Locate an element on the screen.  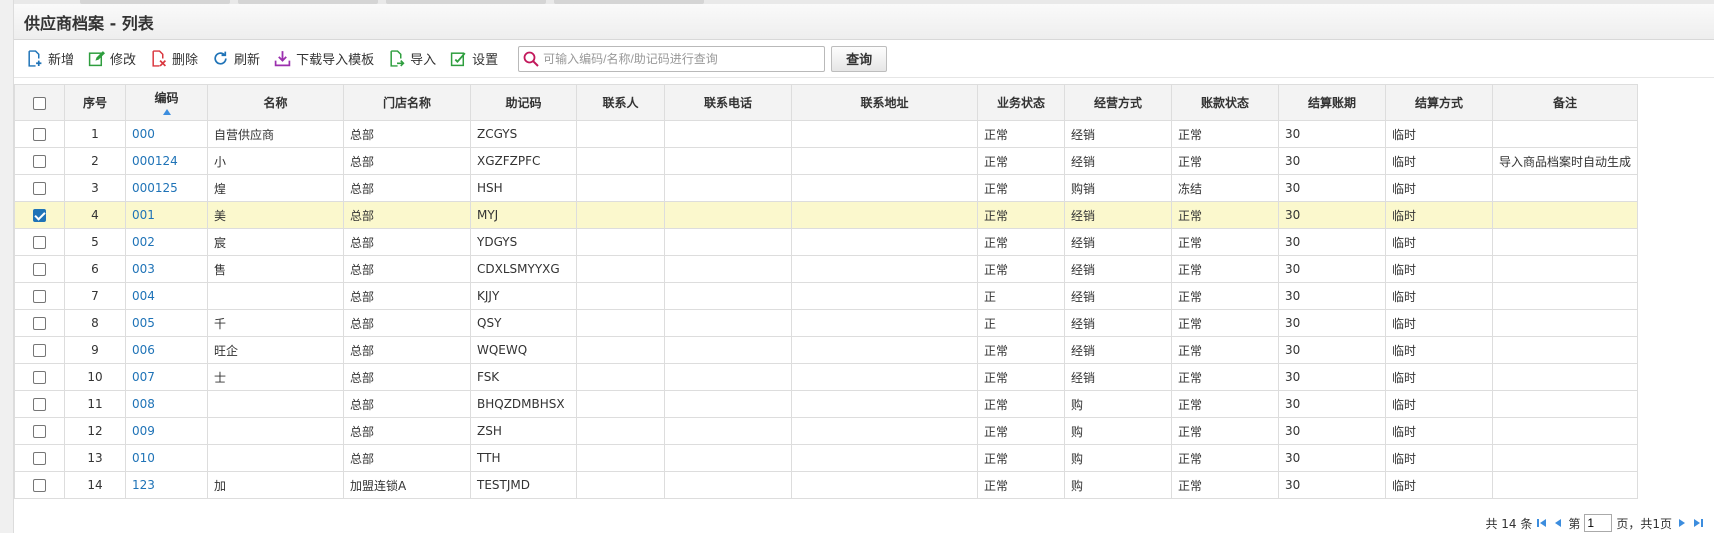
table-row: 13 010 总部 TTH 正常购正常 30 临时 is located at coordinates (826, 458).